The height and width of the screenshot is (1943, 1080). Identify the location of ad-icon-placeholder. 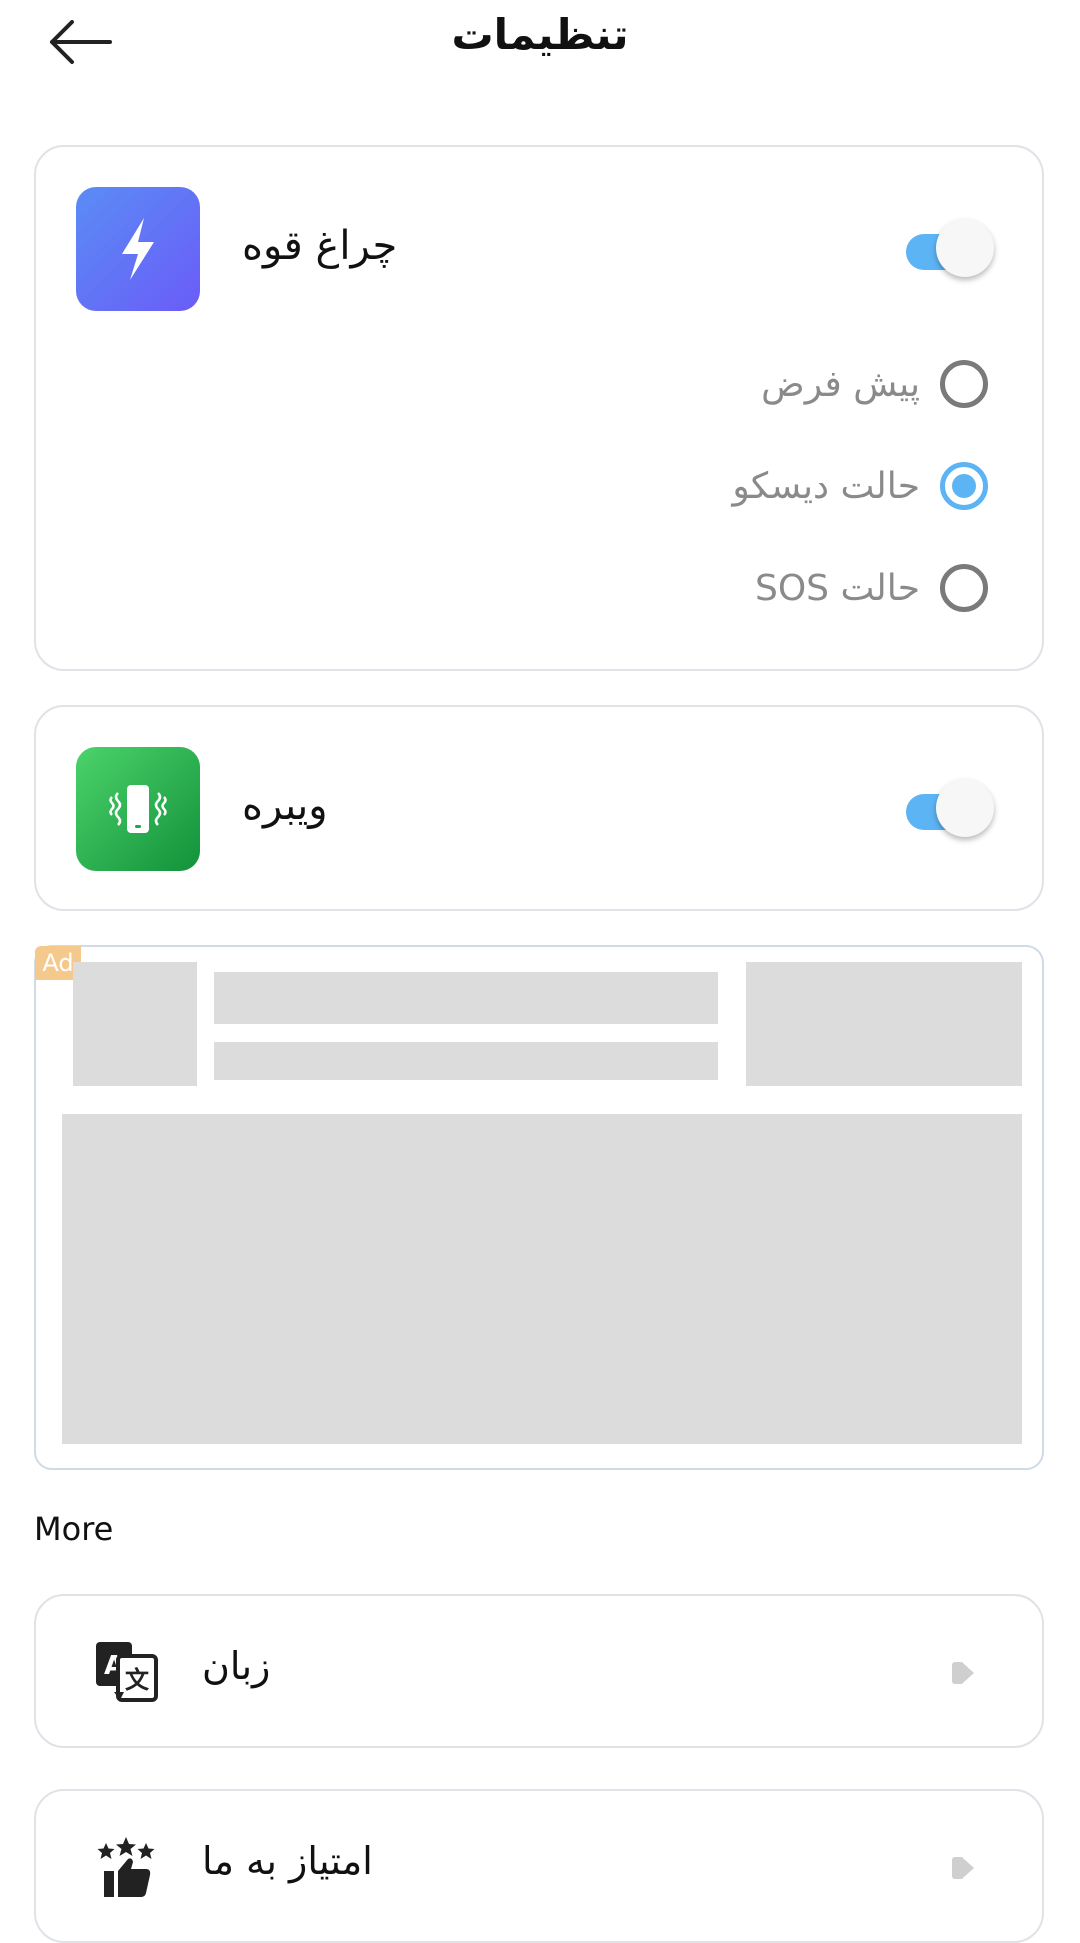
(135, 1024).